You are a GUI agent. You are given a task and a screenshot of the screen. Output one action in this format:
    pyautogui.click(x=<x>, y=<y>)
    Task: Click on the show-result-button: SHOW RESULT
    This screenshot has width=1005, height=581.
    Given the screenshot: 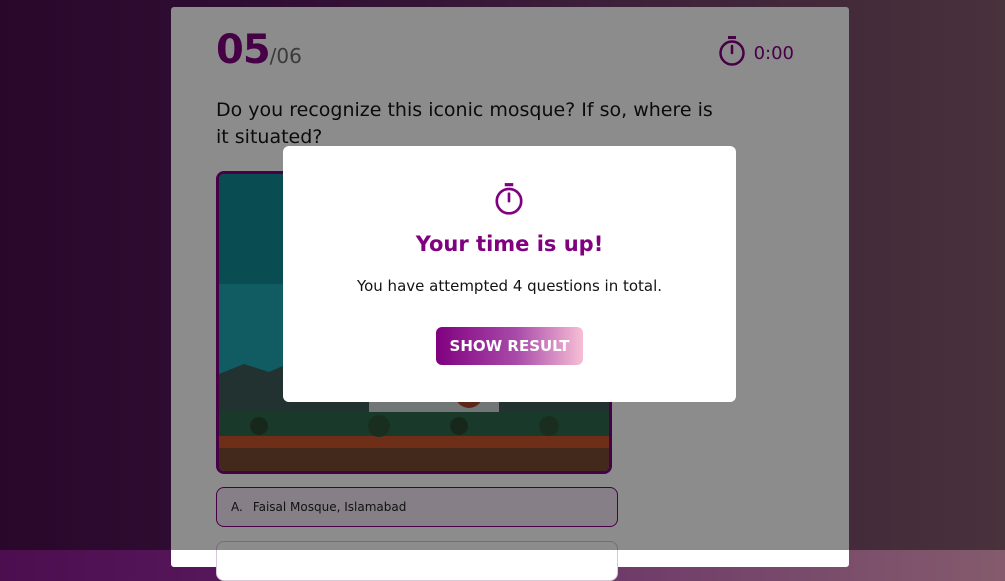 What is the action you would take?
    pyautogui.click(x=509, y=346)
    